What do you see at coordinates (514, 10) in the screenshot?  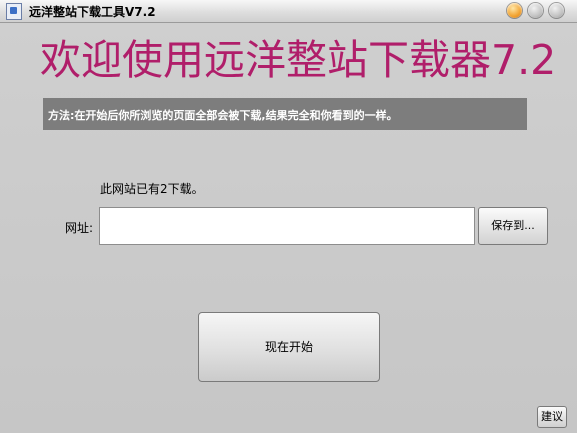 I see `minimize-button` at bounding box center [514, 10].